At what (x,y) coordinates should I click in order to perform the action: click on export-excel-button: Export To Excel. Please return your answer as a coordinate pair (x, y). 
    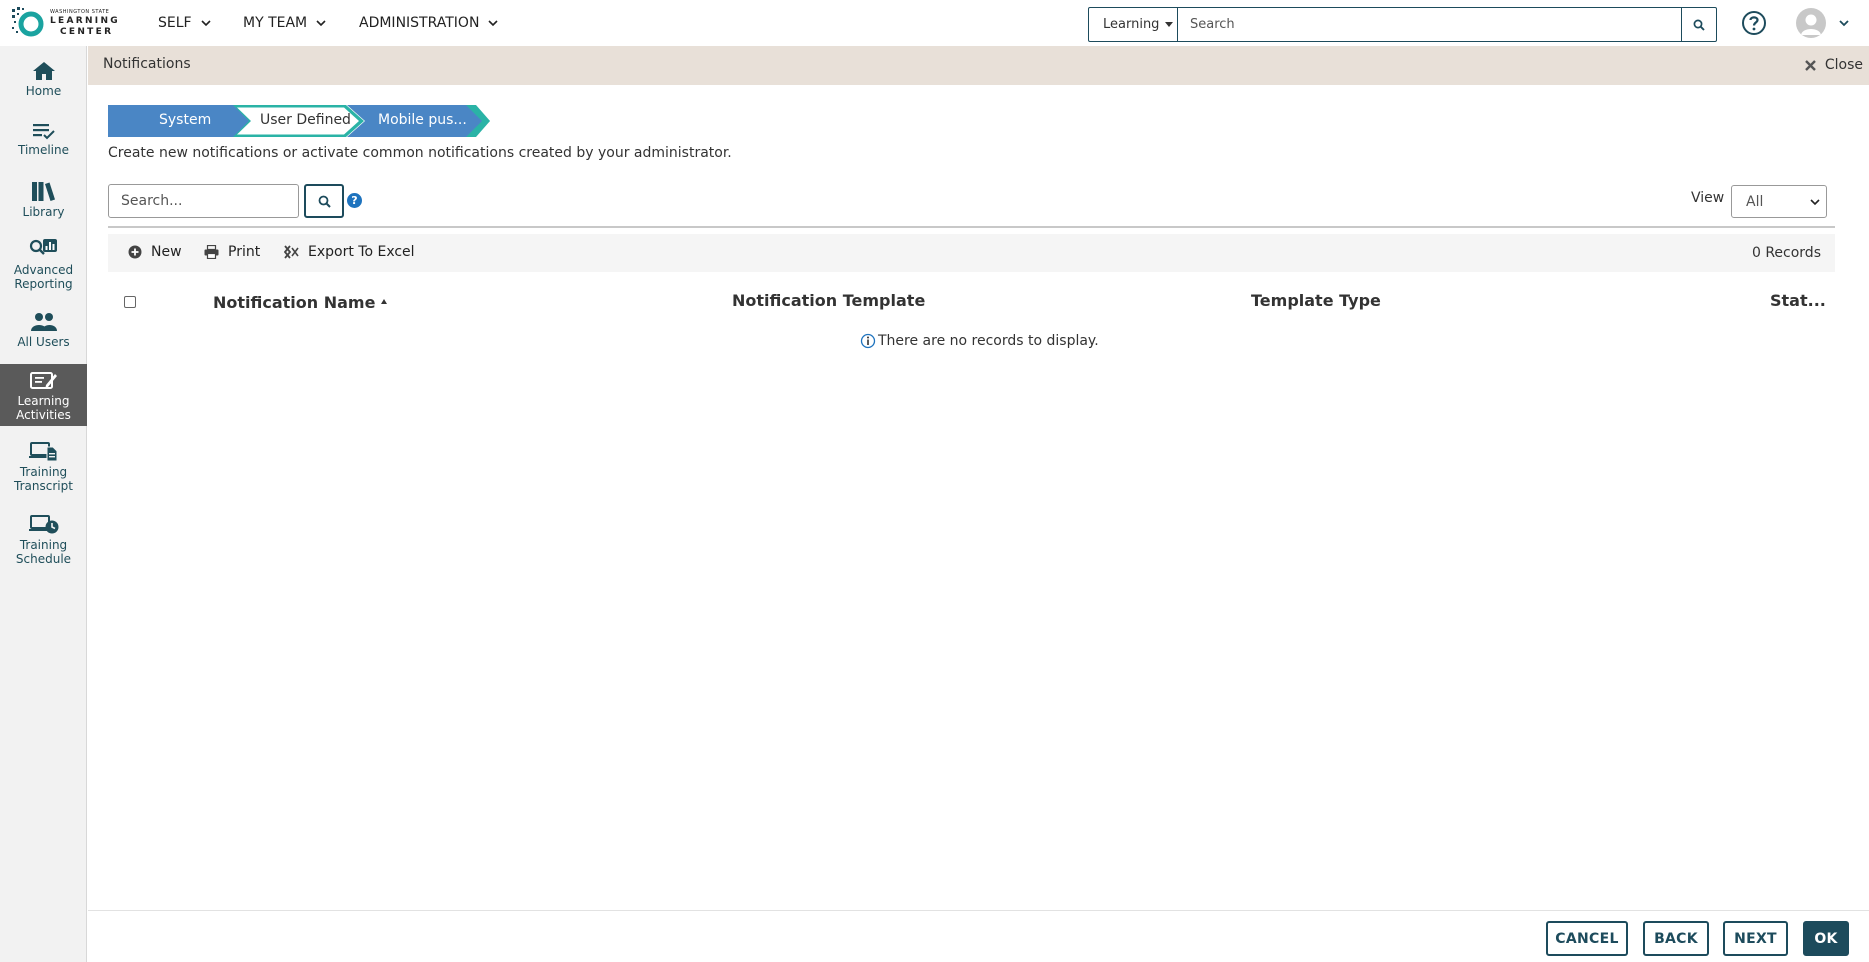
    Looking at the image, I should click on (349, 252).